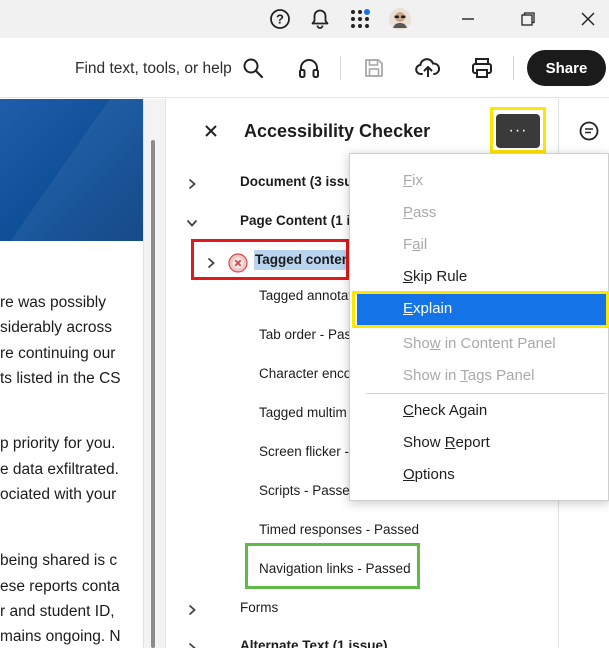  Describe the element at coordinates (566, 68) in the screenshot. I see `share-button: Share` at that location.